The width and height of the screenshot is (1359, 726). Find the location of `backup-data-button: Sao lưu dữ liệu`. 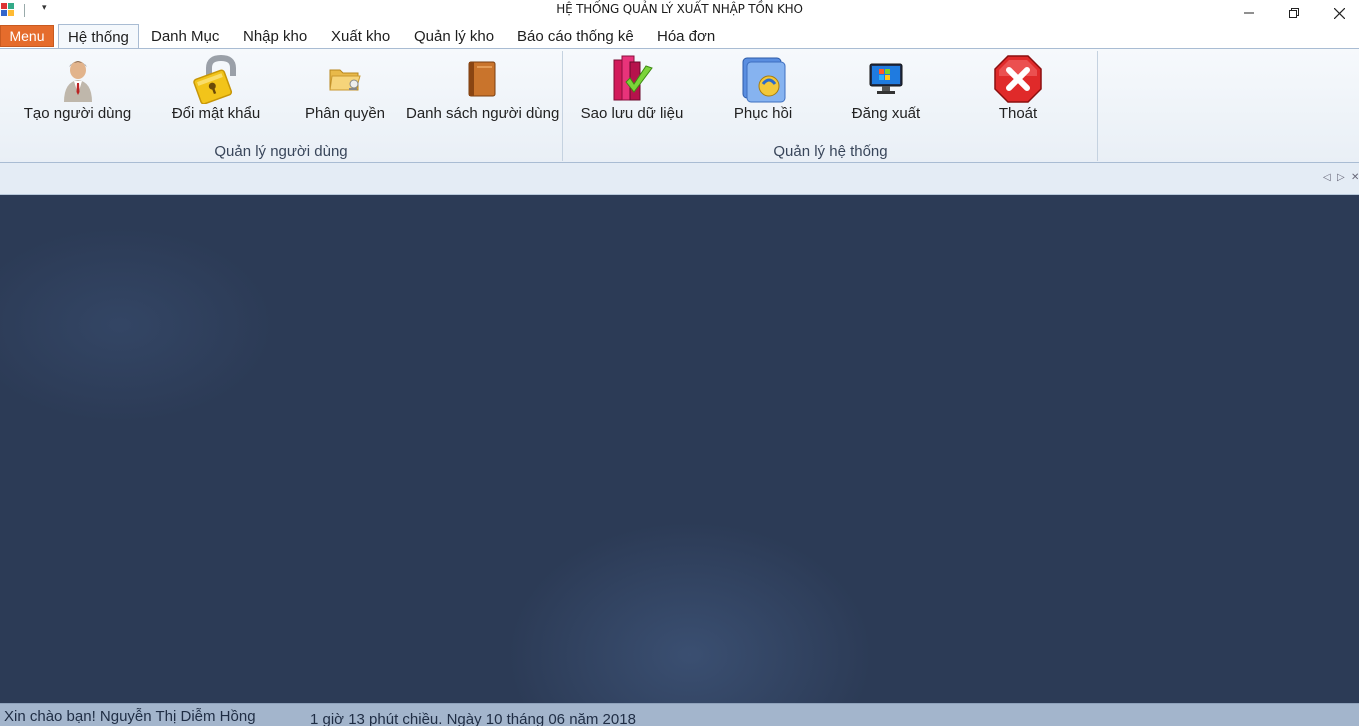

backup-data-button: Sao lưu dữ liệu is located at coordinates (632, 89).